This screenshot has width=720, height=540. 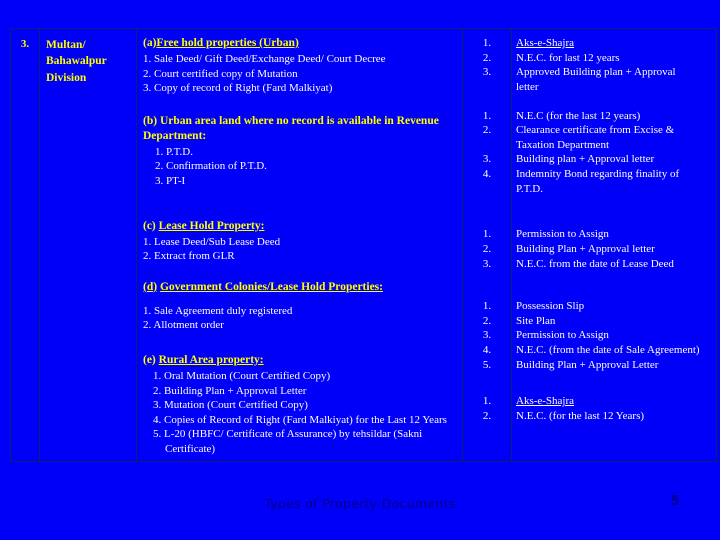 I want to click on req-d-txt-1: Possession Slip, so click(x=550, y=306).